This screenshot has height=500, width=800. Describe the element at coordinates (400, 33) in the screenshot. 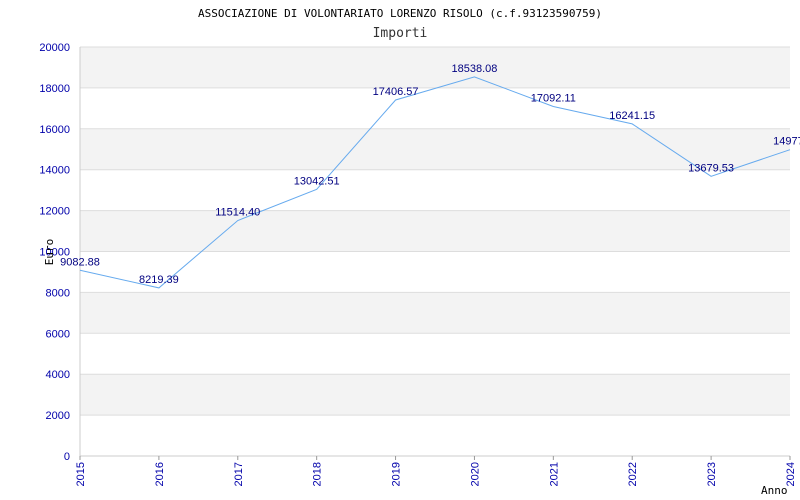

I see `chart-subtitle: Importi` at that location.